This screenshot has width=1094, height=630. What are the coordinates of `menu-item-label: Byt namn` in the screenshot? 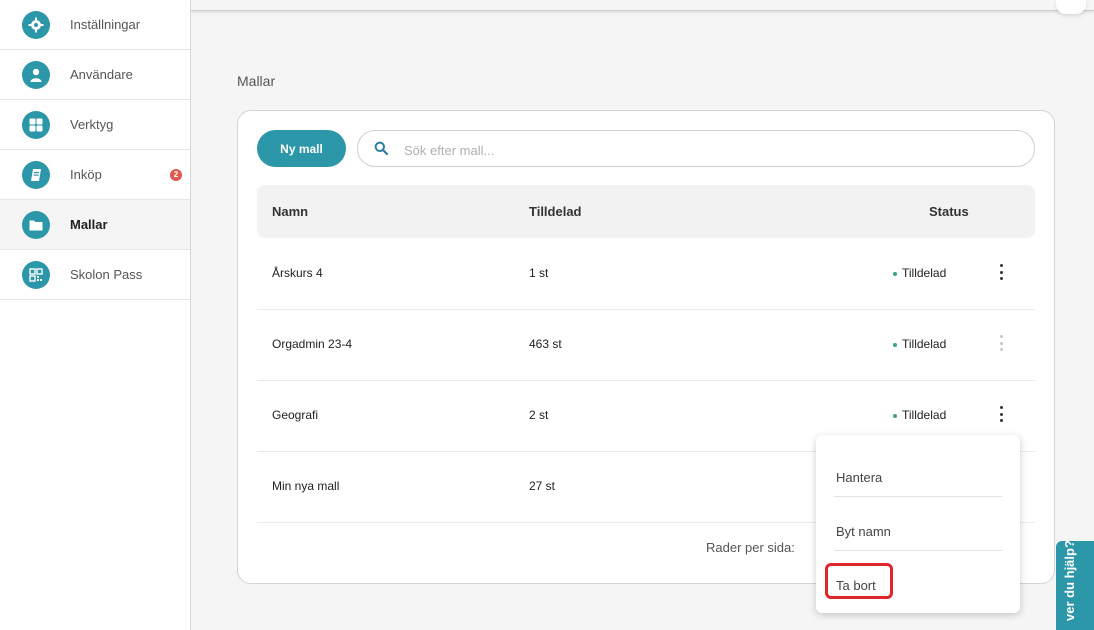 It's located at (863, 531).